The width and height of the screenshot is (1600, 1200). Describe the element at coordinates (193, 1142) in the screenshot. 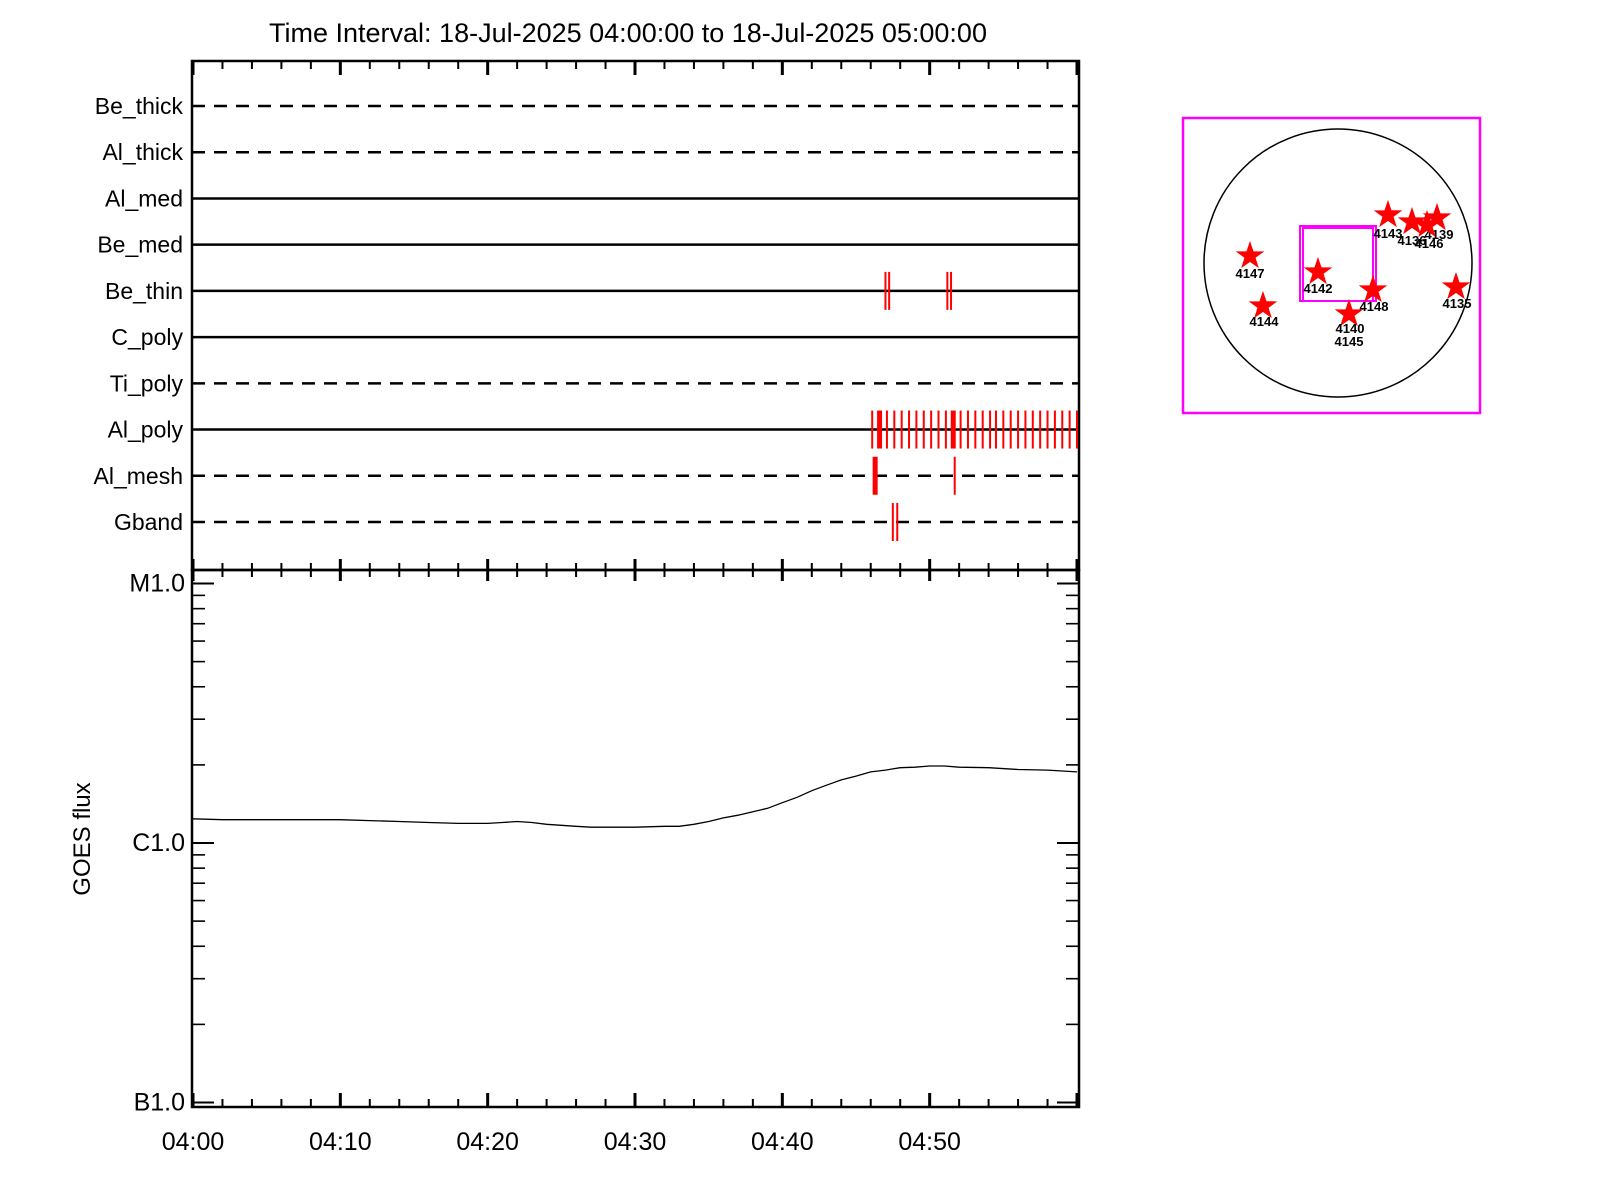

I see `x-axis-label: 04:00` at that location.